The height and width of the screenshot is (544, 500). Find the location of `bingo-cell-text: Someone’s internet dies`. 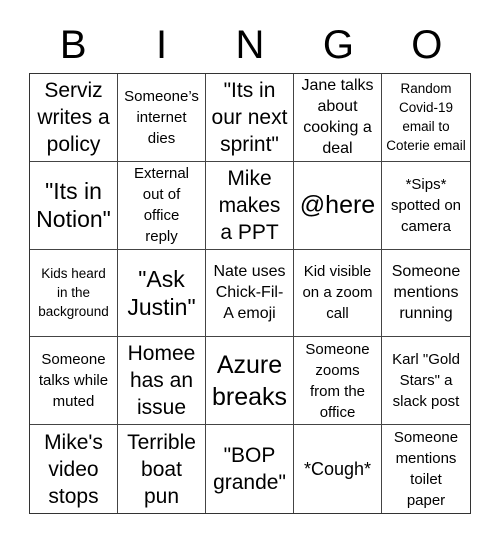

bingo-cell-text: Someone’s internet dies is located at coordinates (161, 117).